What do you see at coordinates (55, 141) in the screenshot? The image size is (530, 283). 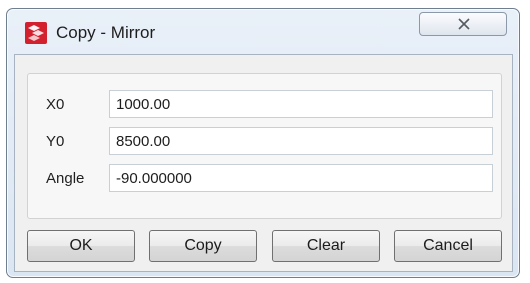 I see `y0-label: Y0` at bounding box center [55, 141].